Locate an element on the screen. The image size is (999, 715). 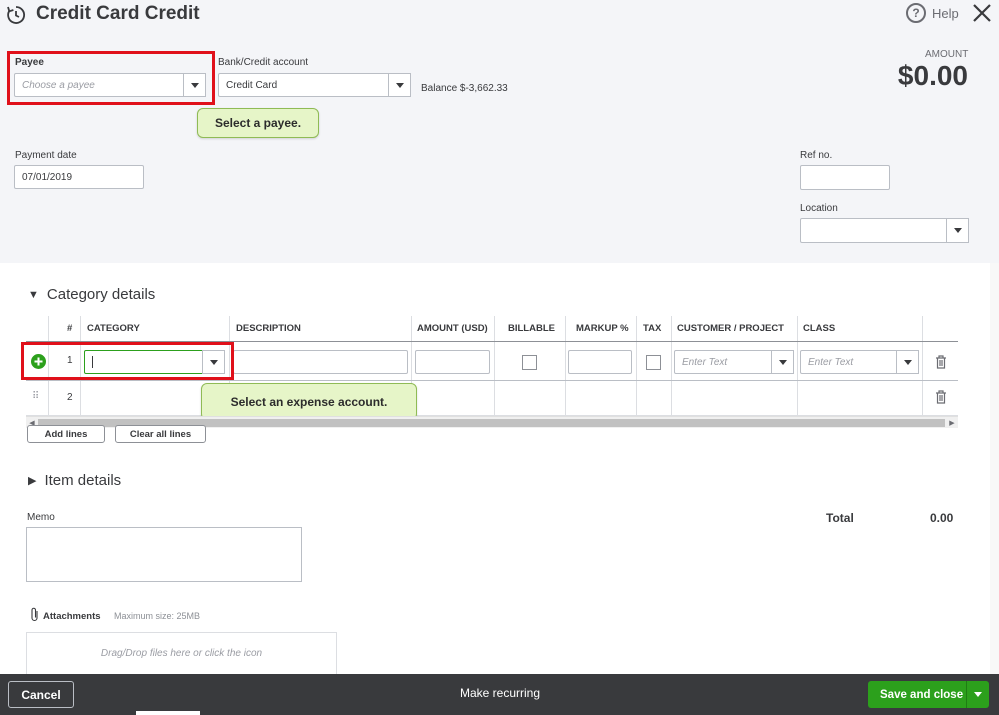
total-value: 0.00 is located at coordinates (942, 518).